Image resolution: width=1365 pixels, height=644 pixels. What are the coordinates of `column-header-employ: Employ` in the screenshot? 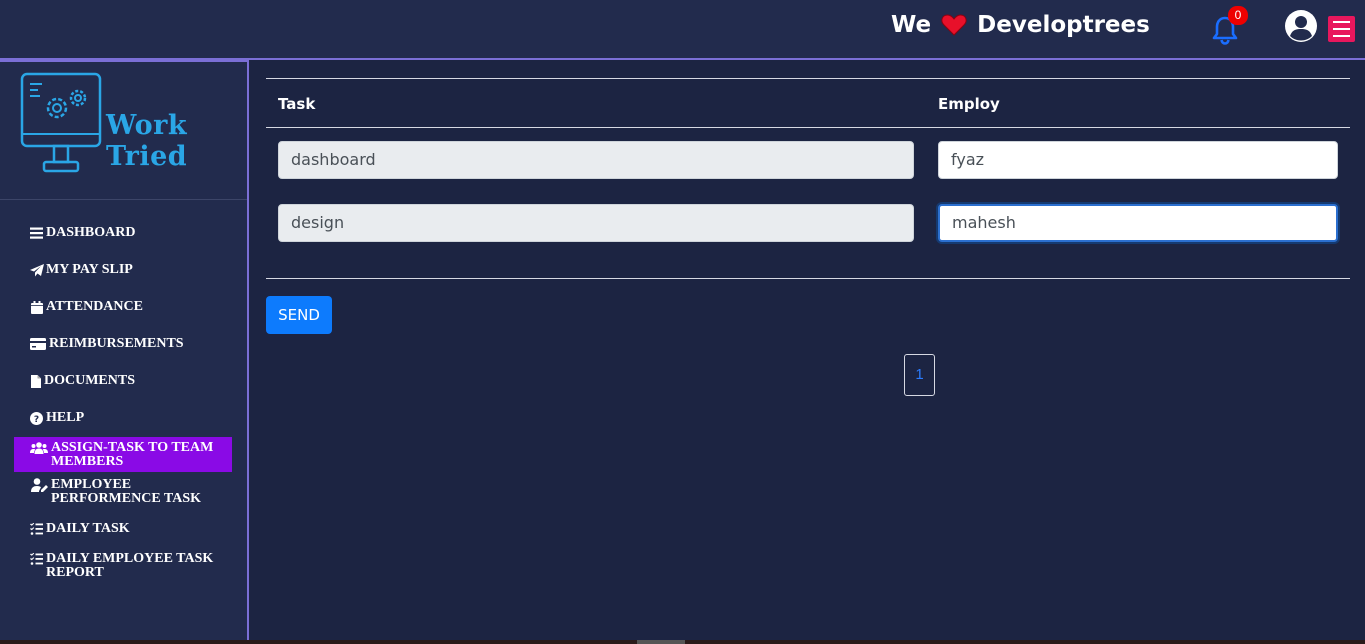 It's located at (969, 104).